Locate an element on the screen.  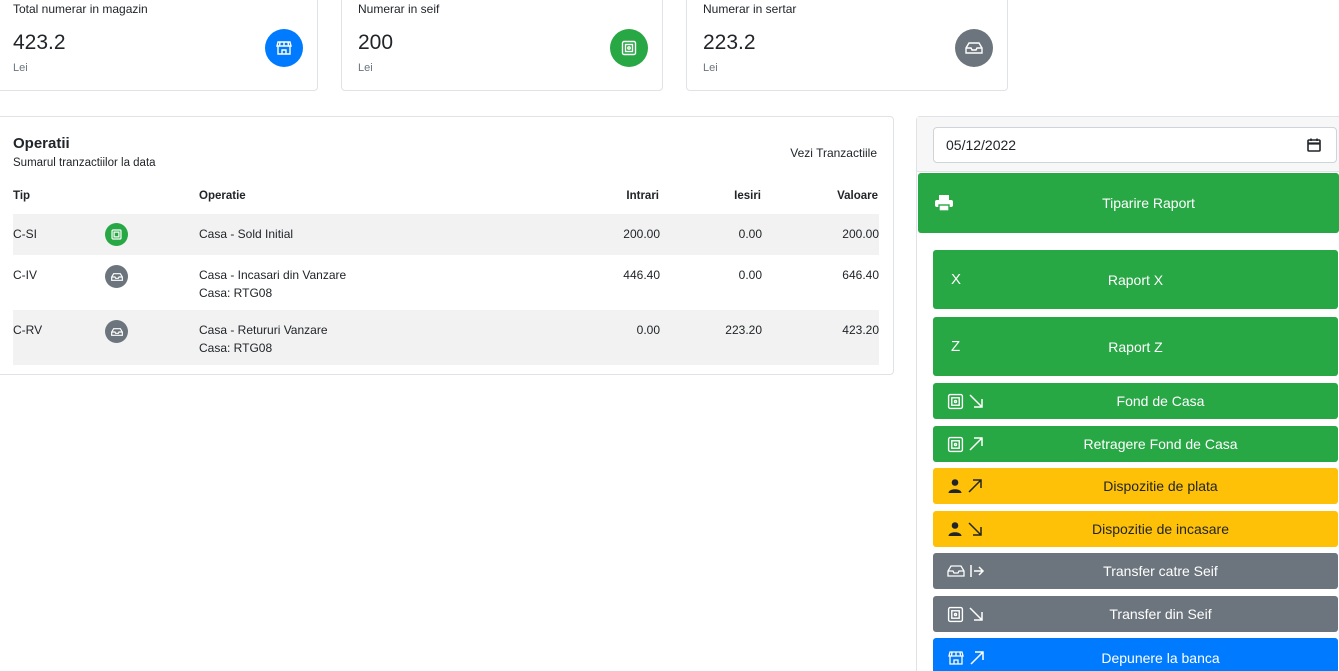
bank-deposit-button: Depunere la banca is located at coordinates (1135, 654).